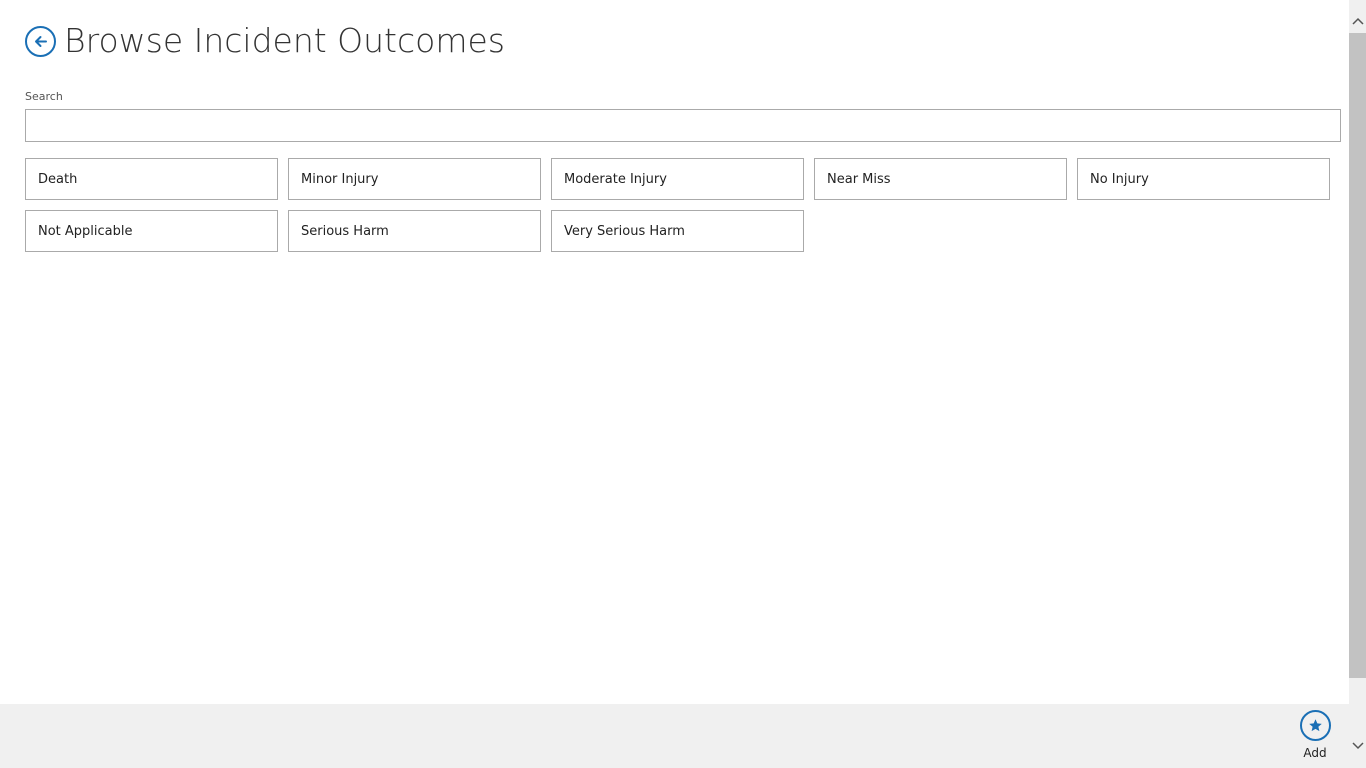 This screenshot has height=768, width=1366. Describe the element at coordinates (44, 96) in the screenshot. I see `search-label: Search` at that location.